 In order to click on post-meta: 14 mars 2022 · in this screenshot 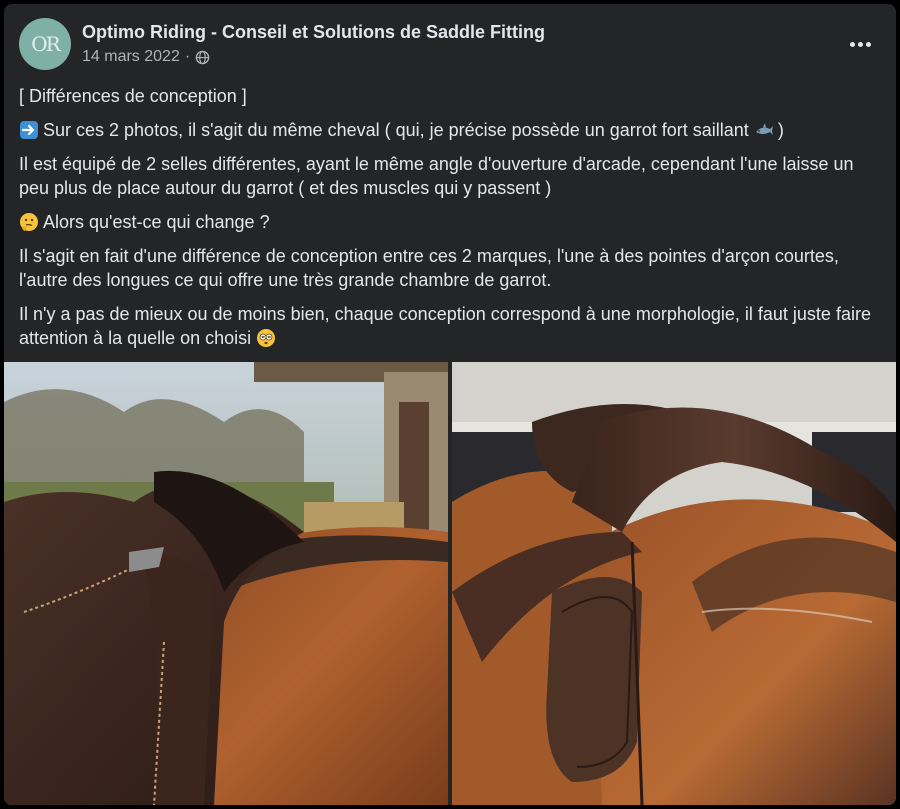, I will do `click(146, 57)`.